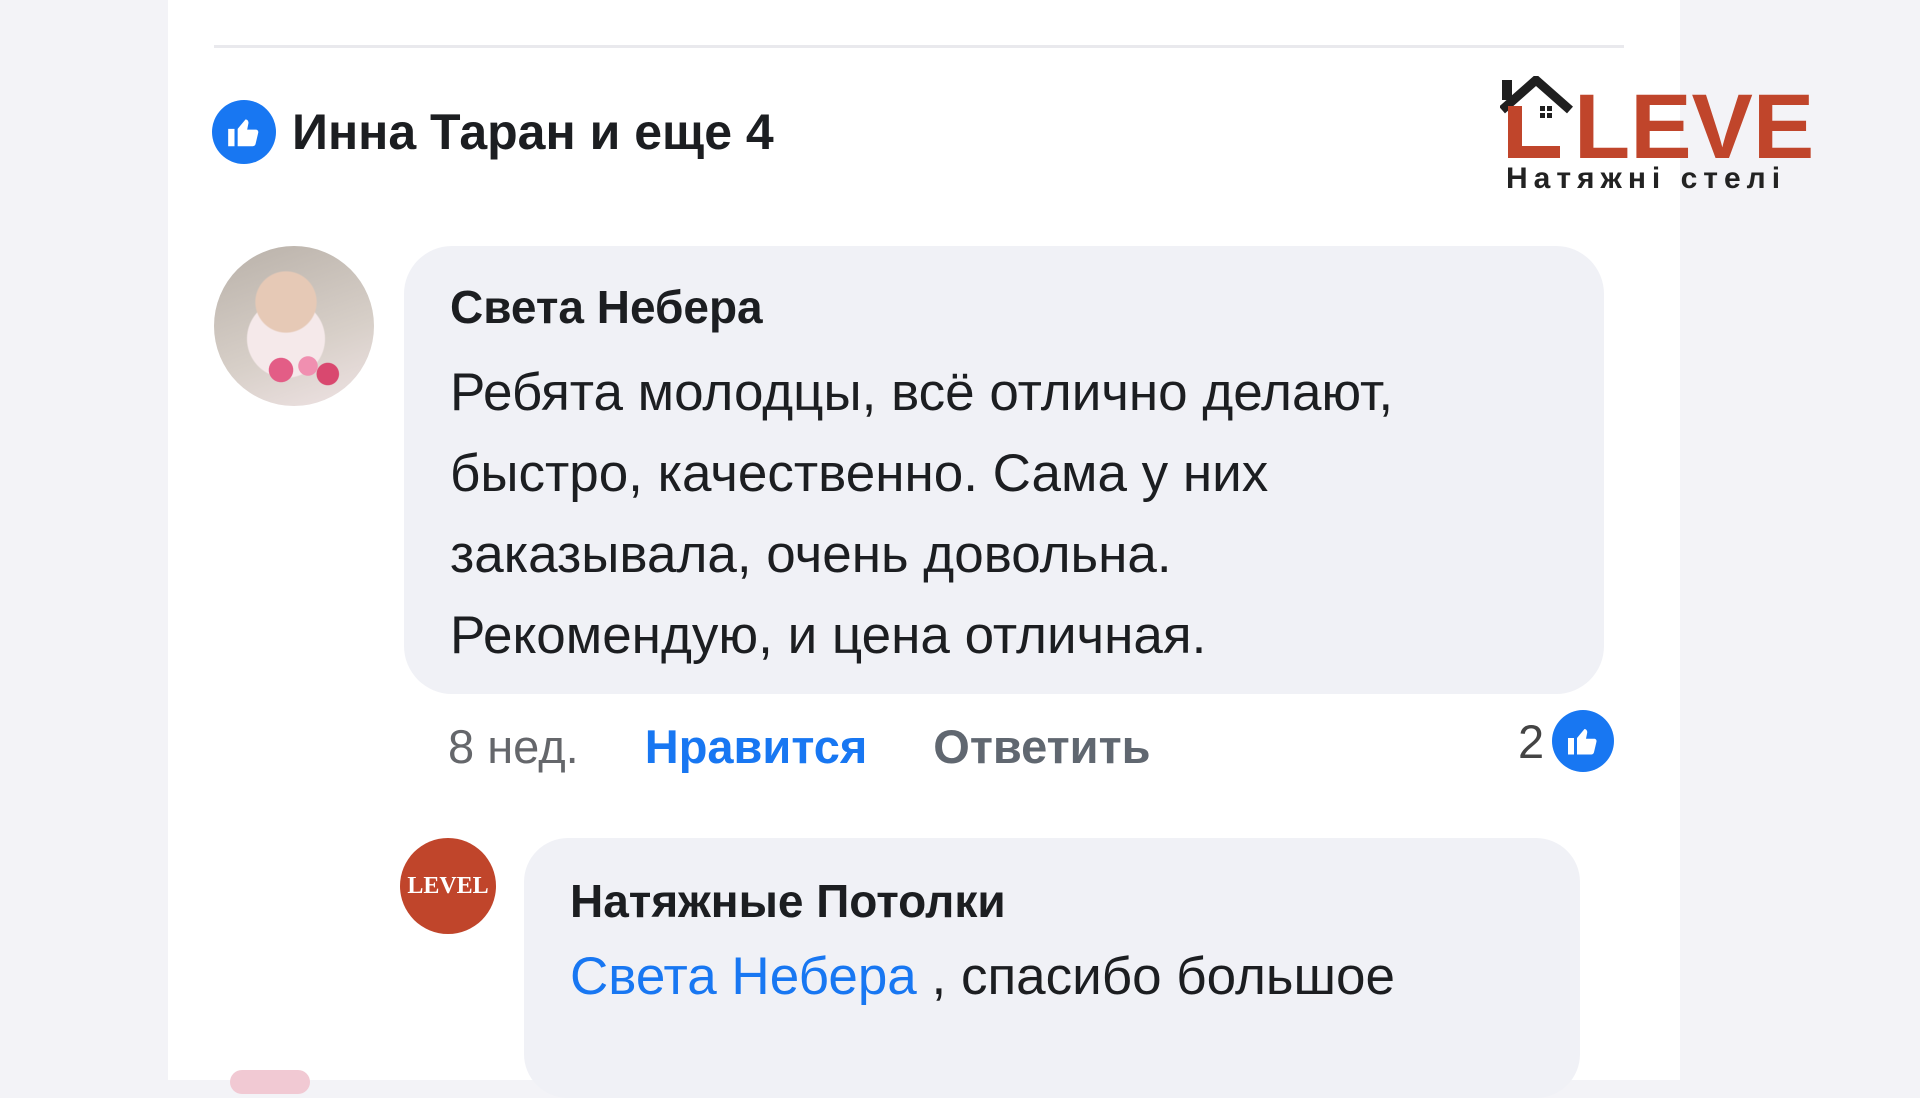 Image resolution: width=1920 pixels, height=1098 pixels. I want to click on comment-line: Рекомендую, и цена отличная., so click(828, 635).